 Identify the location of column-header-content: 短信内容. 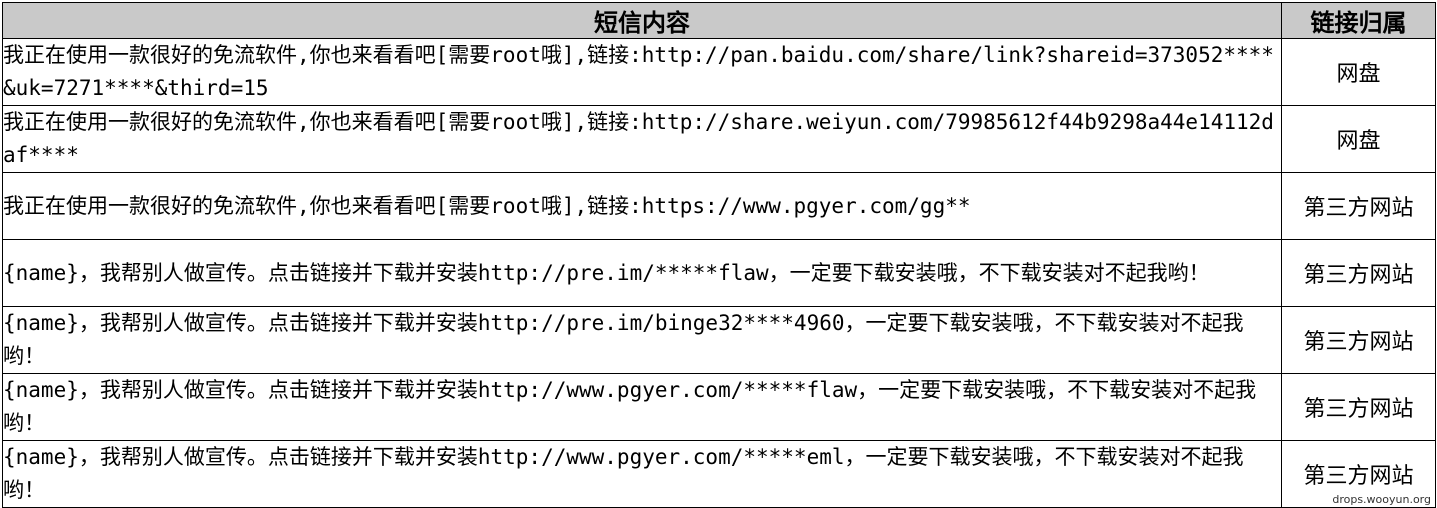
(642, 20).